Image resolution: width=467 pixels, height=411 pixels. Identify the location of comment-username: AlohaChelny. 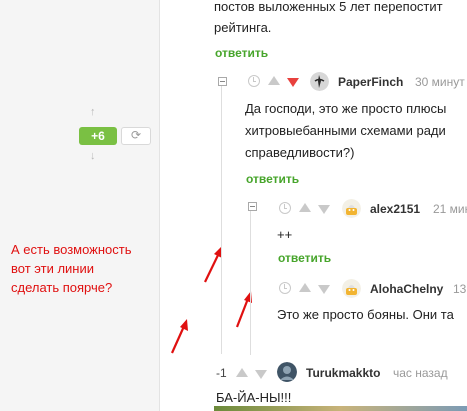
(406, 289).